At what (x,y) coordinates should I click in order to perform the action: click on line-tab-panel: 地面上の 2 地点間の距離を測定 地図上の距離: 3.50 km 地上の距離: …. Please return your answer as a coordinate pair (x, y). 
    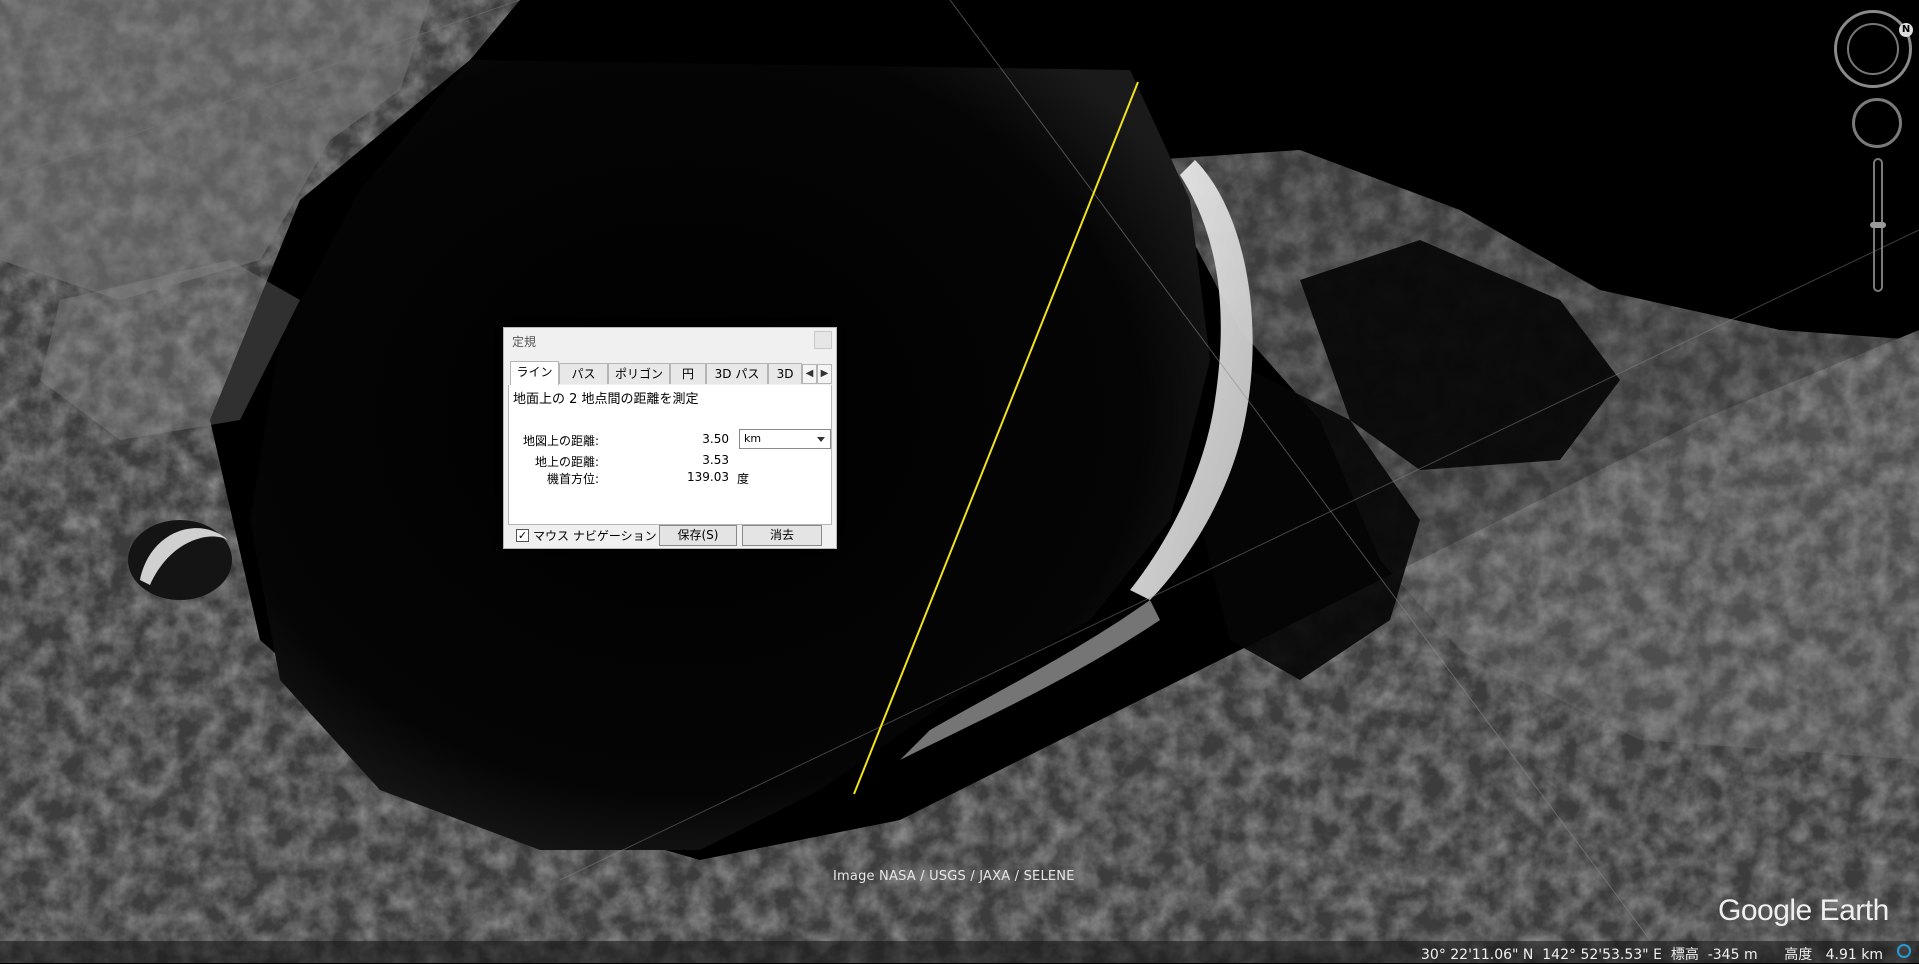
    Looking at the image, I should click on (670, 455).